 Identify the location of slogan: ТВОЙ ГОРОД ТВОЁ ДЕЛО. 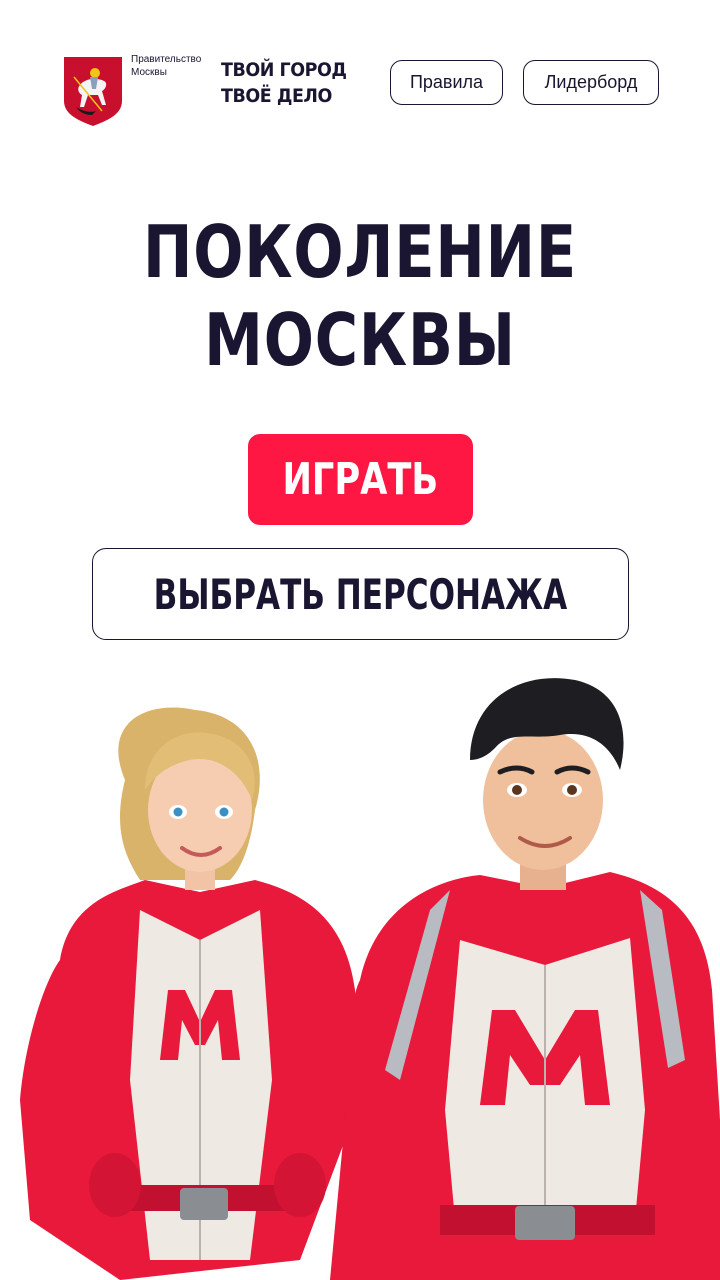
(284, 83).